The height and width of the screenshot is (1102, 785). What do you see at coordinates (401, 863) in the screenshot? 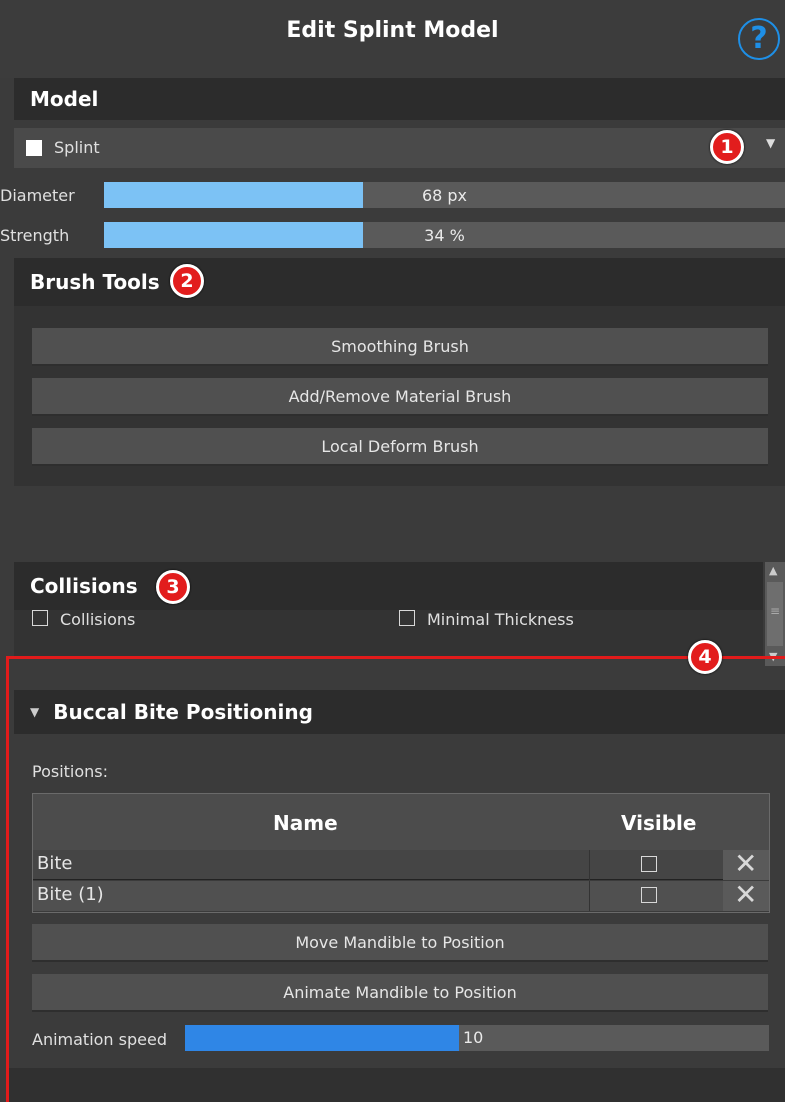
I see `table-row: Bite ✕` at bounding box center [401, 863].